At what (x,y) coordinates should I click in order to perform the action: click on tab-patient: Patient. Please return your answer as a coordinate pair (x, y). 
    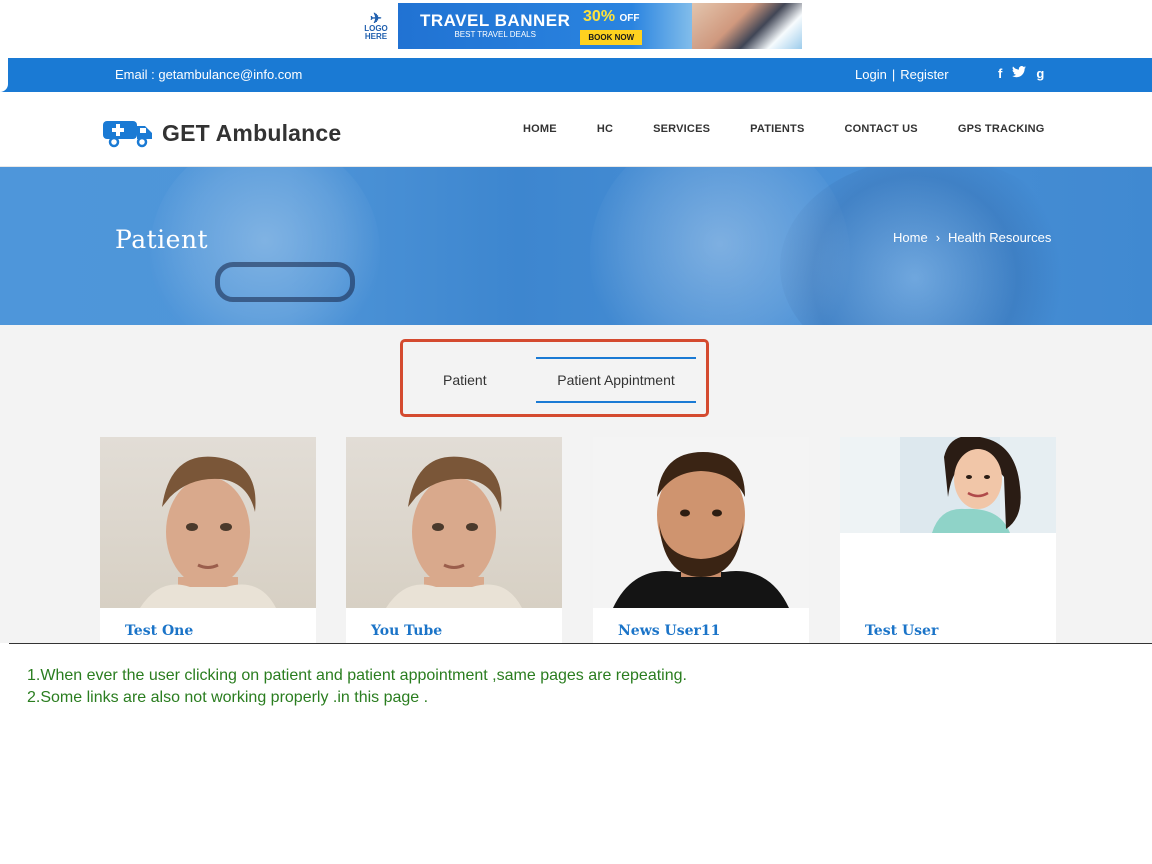
    Looking at the image, I should click on (465, 380).